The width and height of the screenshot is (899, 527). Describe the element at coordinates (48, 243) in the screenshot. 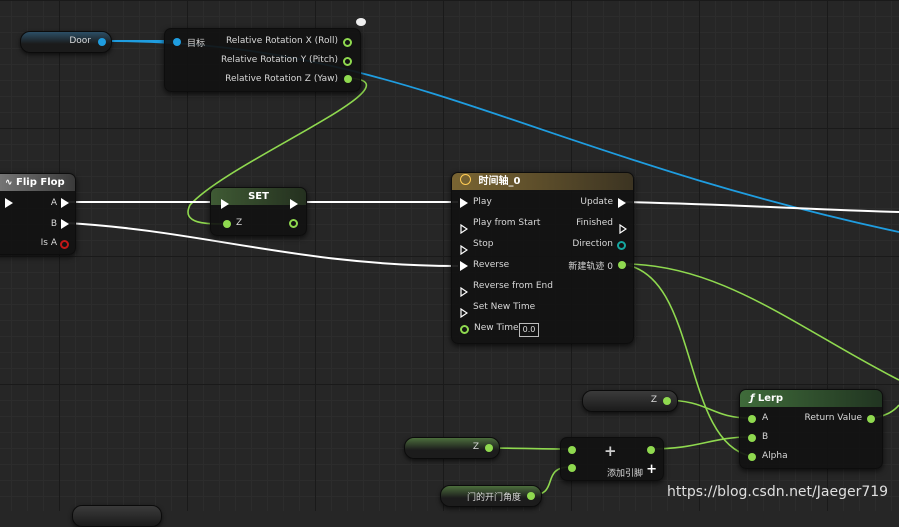

I see `flipflop-isa-label: Is A` at that location.